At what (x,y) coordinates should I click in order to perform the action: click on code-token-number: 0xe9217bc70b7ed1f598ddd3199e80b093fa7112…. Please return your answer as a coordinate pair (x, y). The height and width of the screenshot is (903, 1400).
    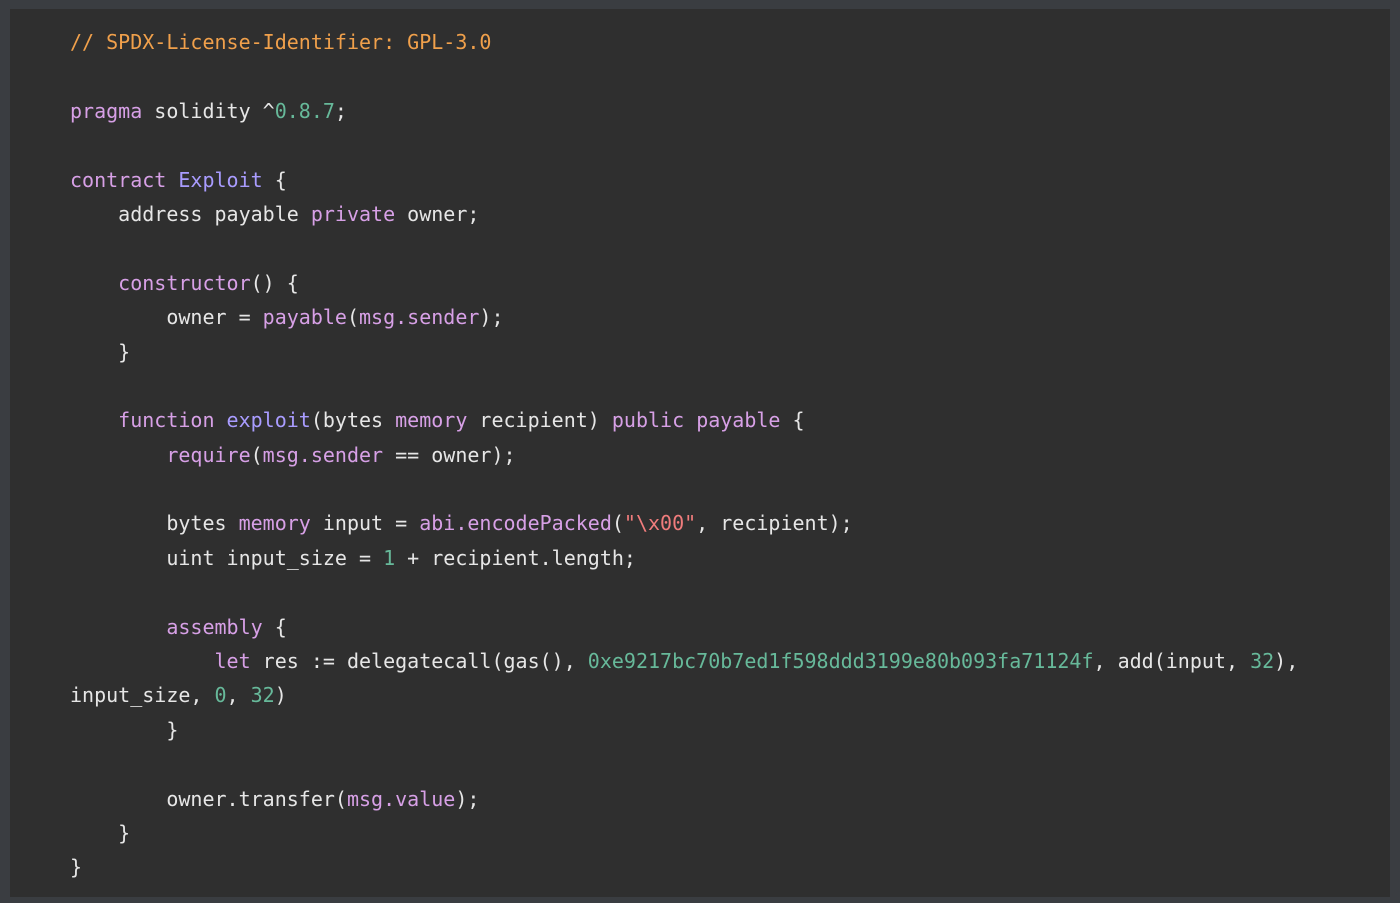
    Looking at the image, I should click on (840, 661).